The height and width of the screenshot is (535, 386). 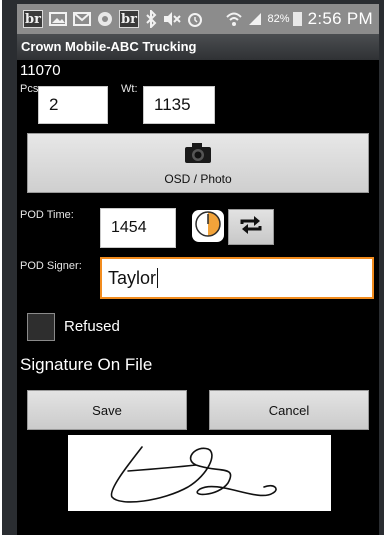 What do you see at coordinates (105, 19) in the screenshot?
I see `chrome-icon` at bounding box center [105, 19].